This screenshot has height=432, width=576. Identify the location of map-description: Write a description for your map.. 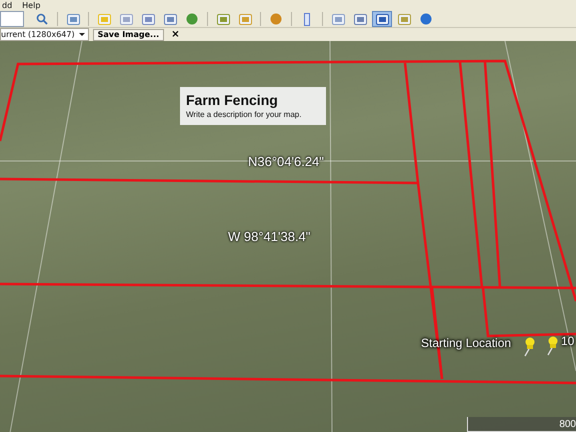
(244, 114).